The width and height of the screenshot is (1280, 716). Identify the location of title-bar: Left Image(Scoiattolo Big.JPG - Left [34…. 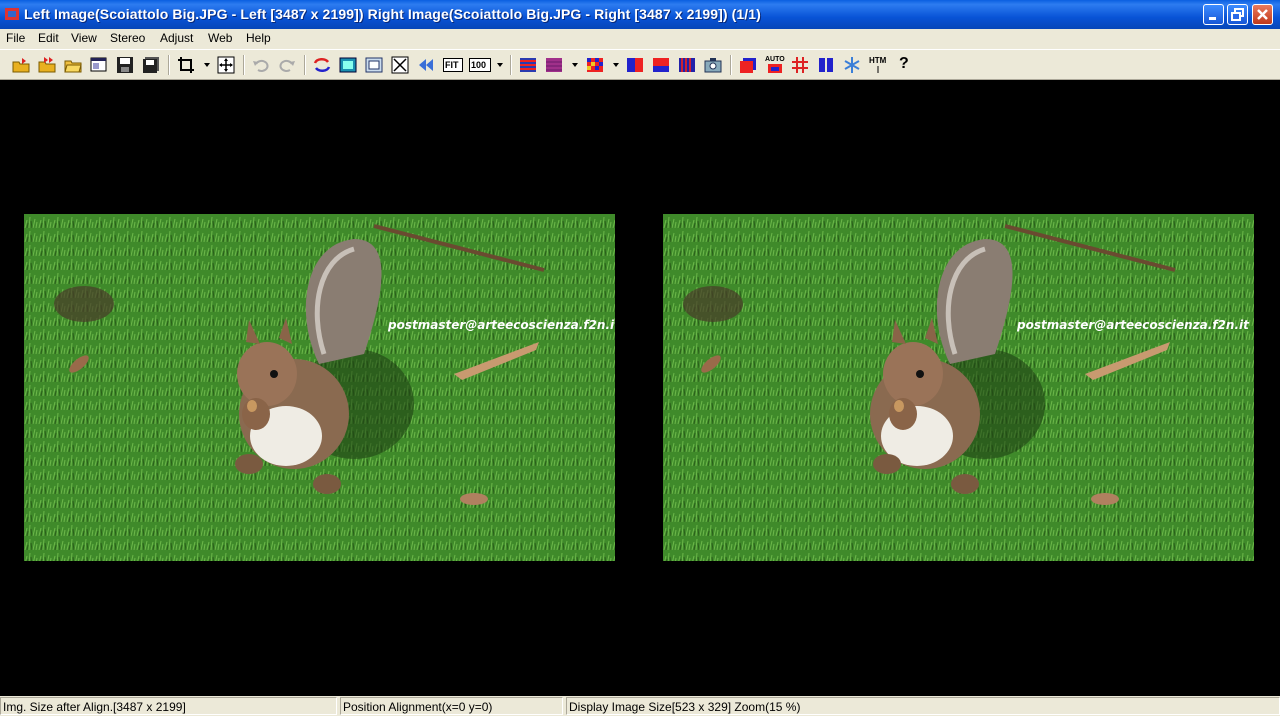
(640, 14).